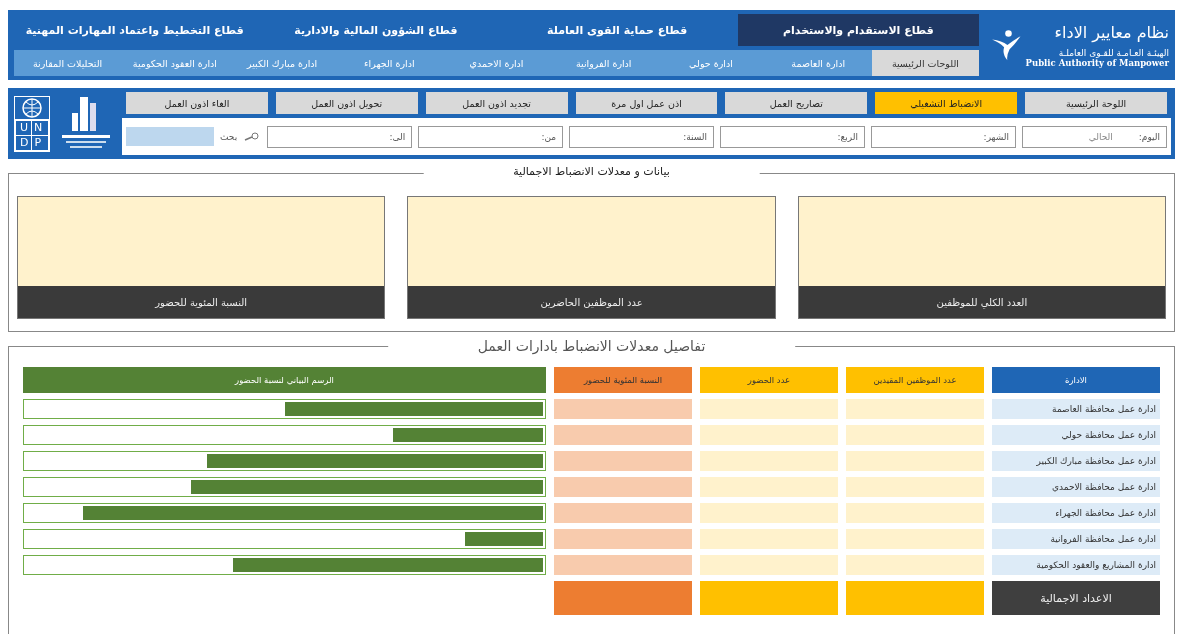  What do you see at coordinates (642, 136) in the screenshot?
I see `filter-field: السنة:` at bounding box center [642, 136].